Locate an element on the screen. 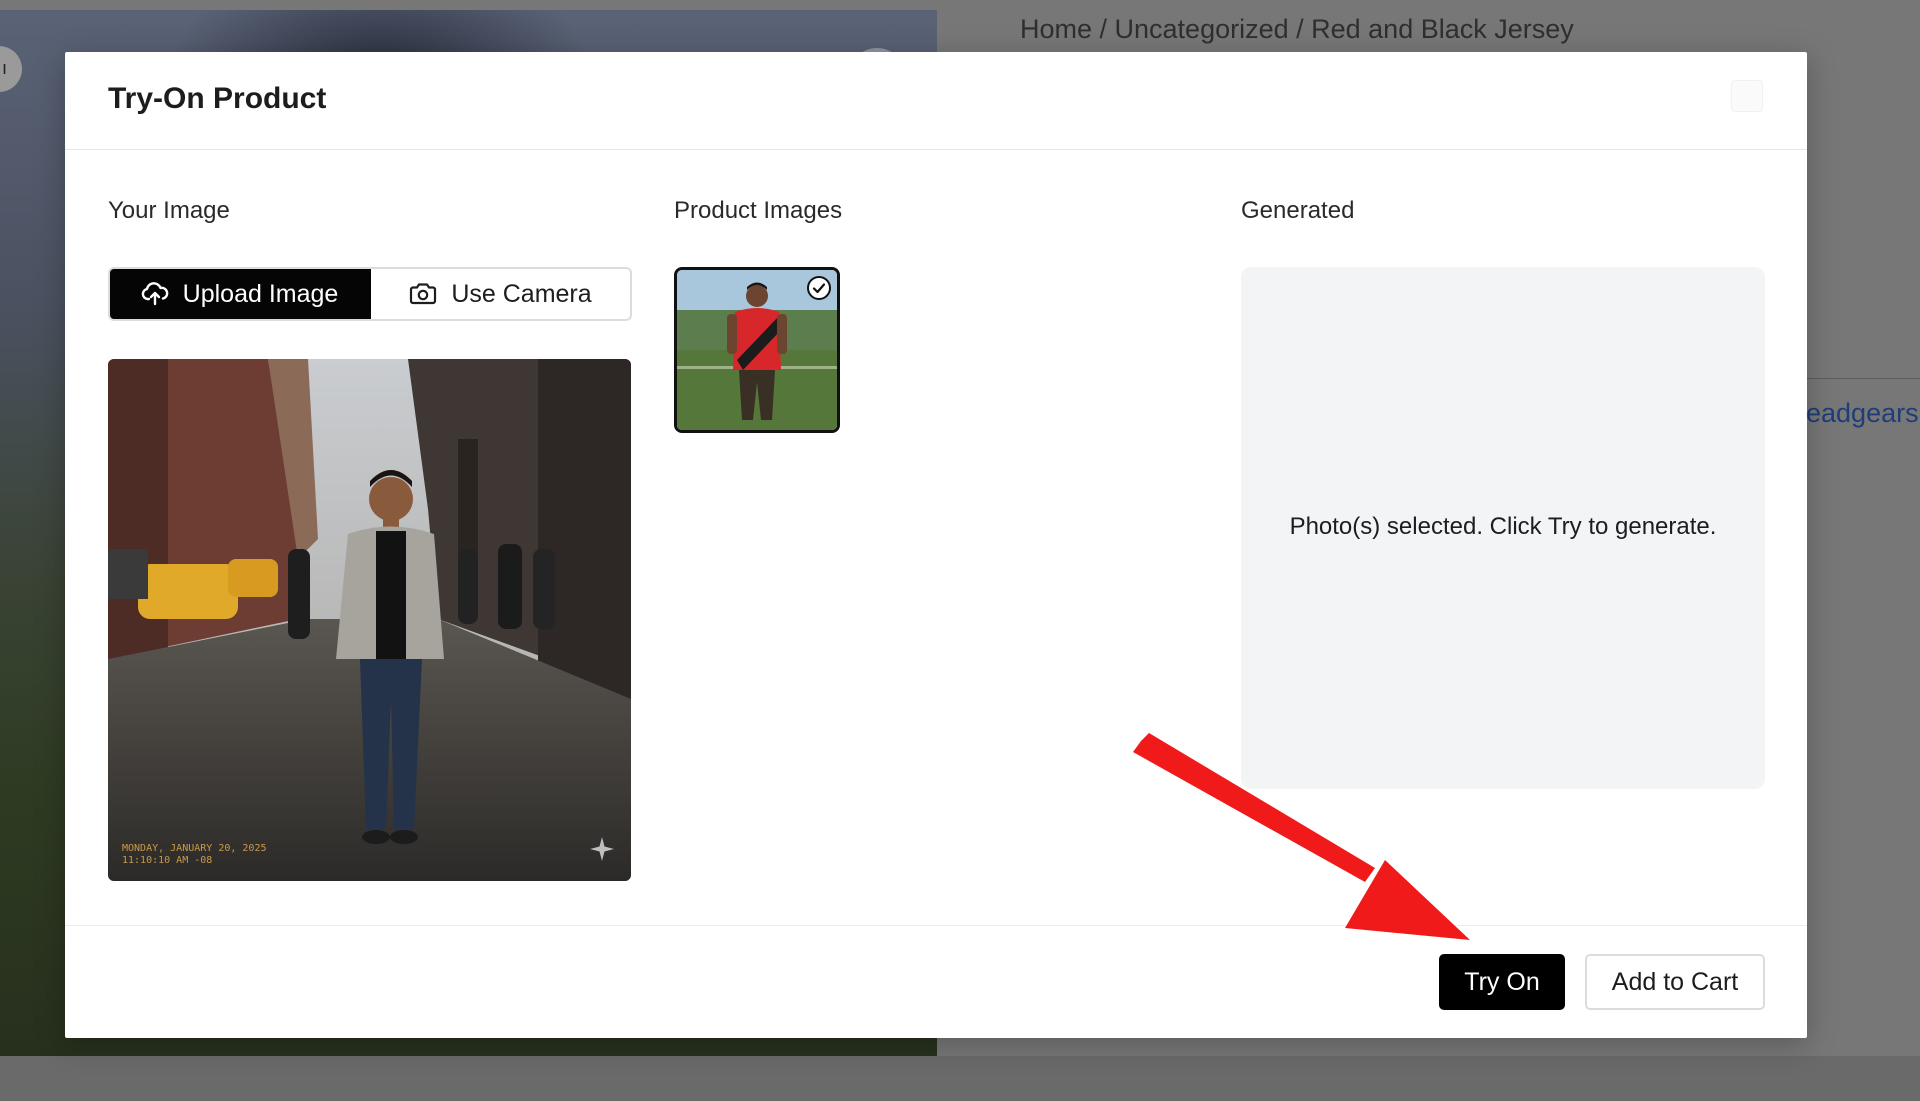 This screenshot has height=1101, width=1920. use-camera-button: Use Camera is located at coordinates (500, 294).